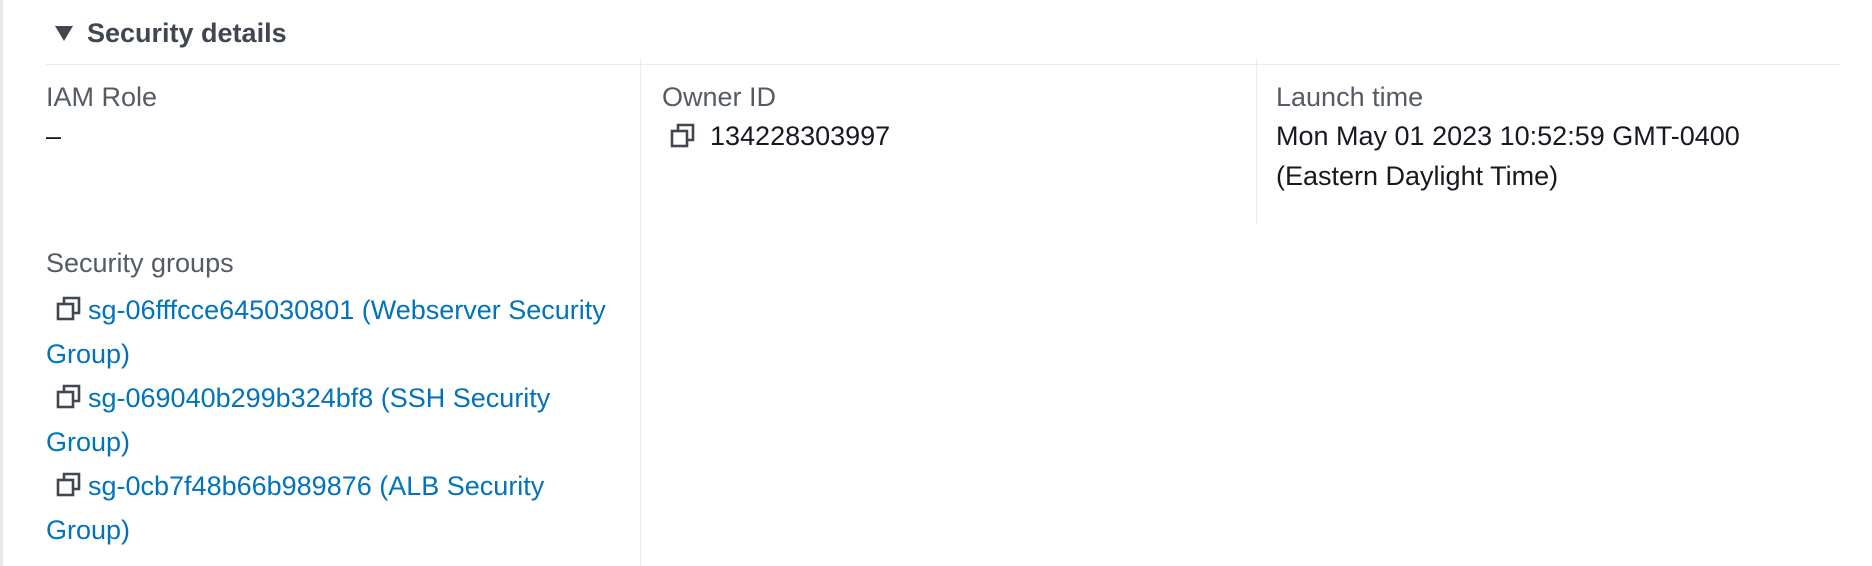 The width and height of the screenshot is (1872, 566). What do you see at coordinates (101, 119) in the screenshot?
I see `iam-role-field: IAM Role –` at bounding box center [101, 119].